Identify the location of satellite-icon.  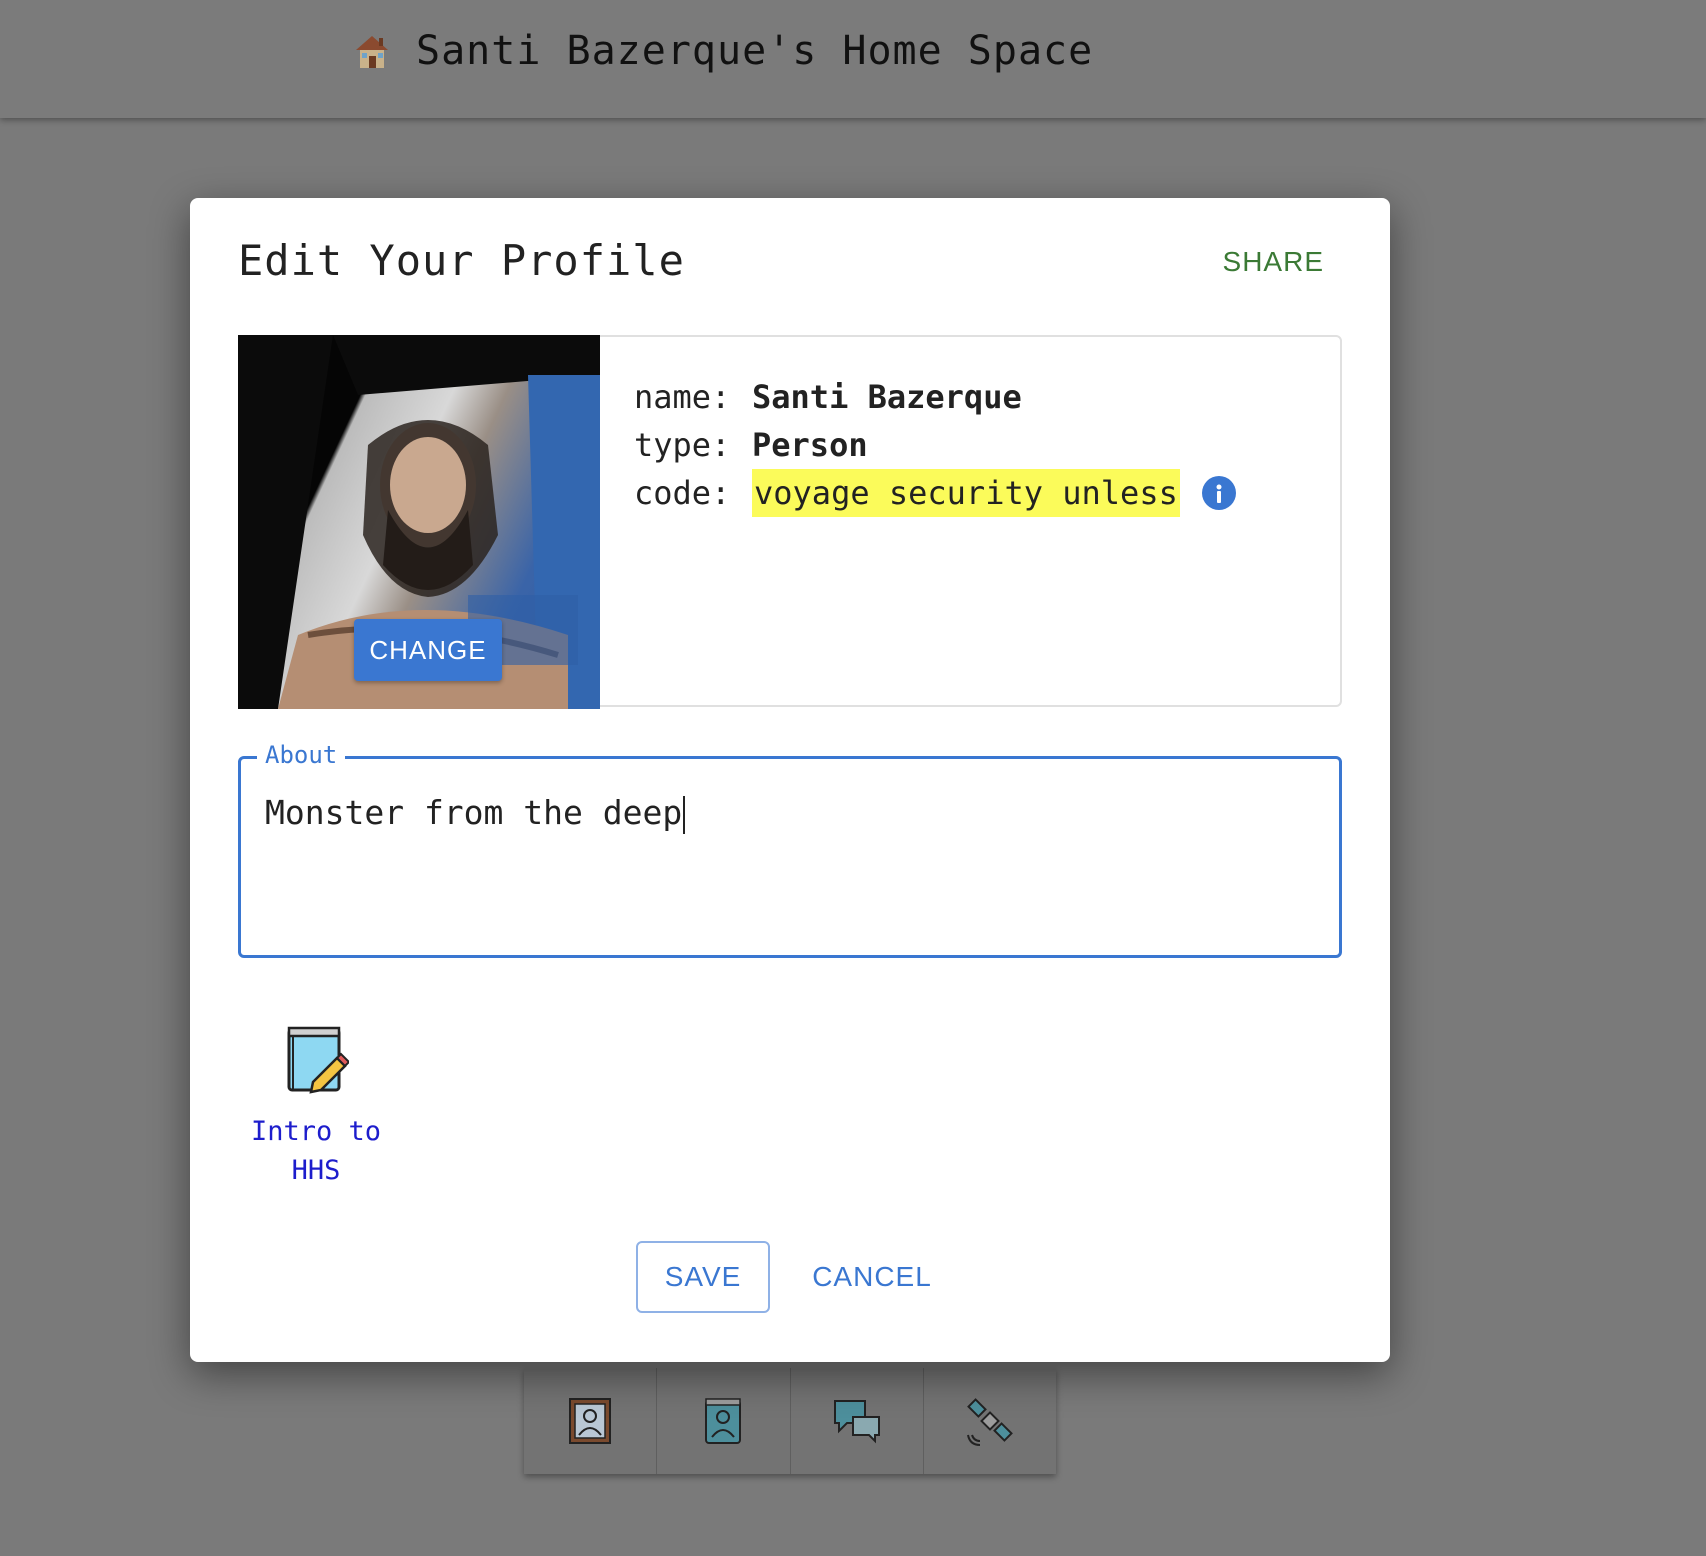
(989, 1422).